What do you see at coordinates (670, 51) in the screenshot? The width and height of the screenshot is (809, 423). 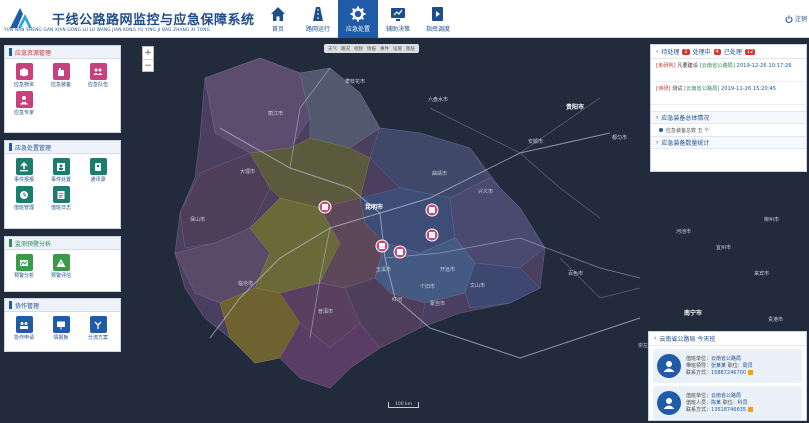 I see `status-pending-label: 待处理` at bounding box center [670, 51].